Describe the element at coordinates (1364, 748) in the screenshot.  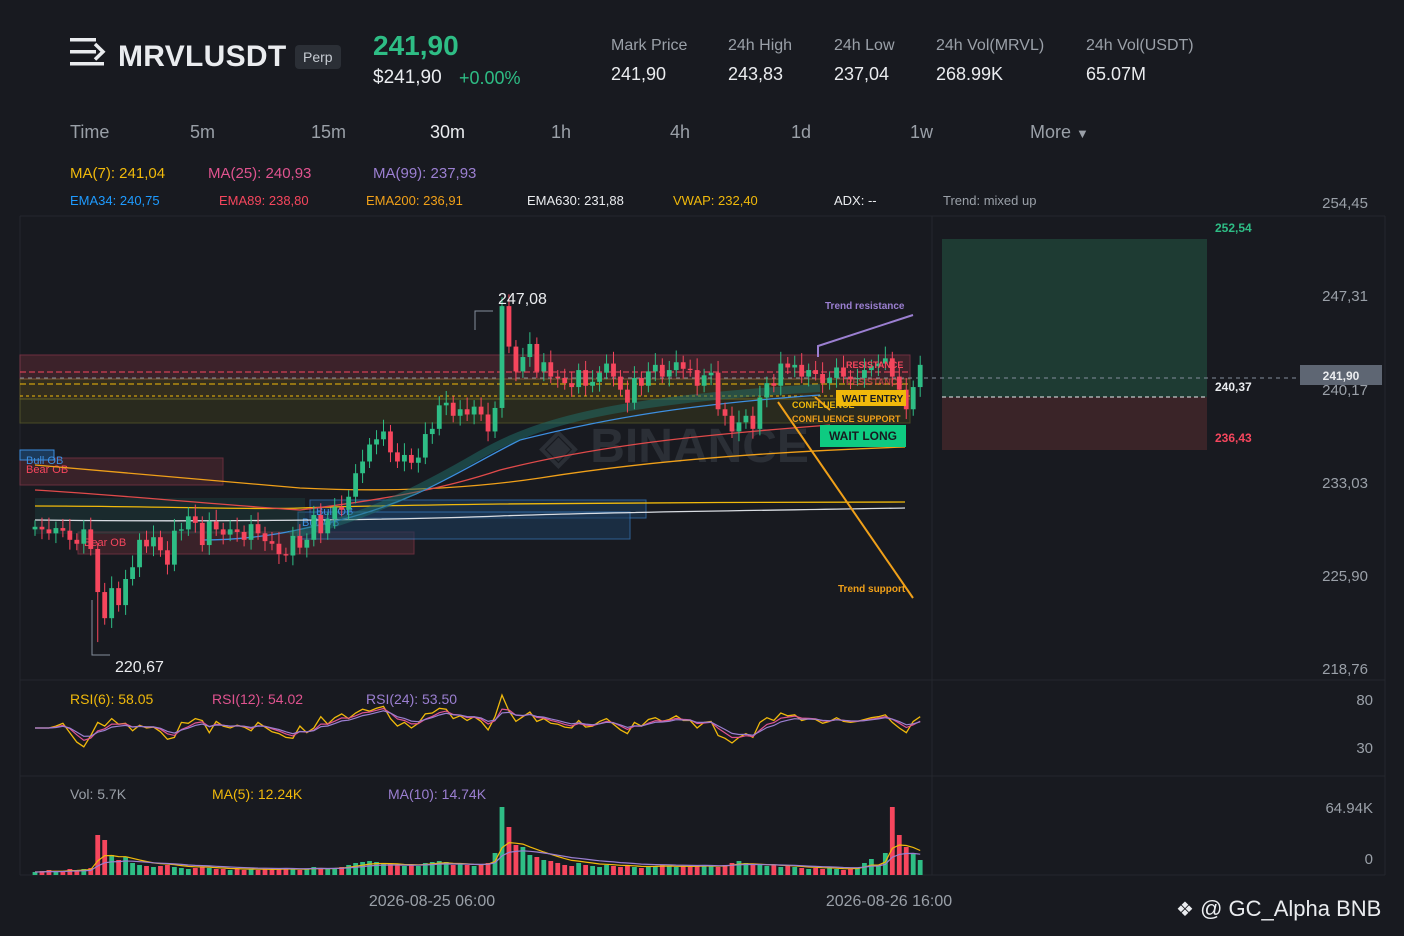
I see `rsi-axis-30: 30` at that location.